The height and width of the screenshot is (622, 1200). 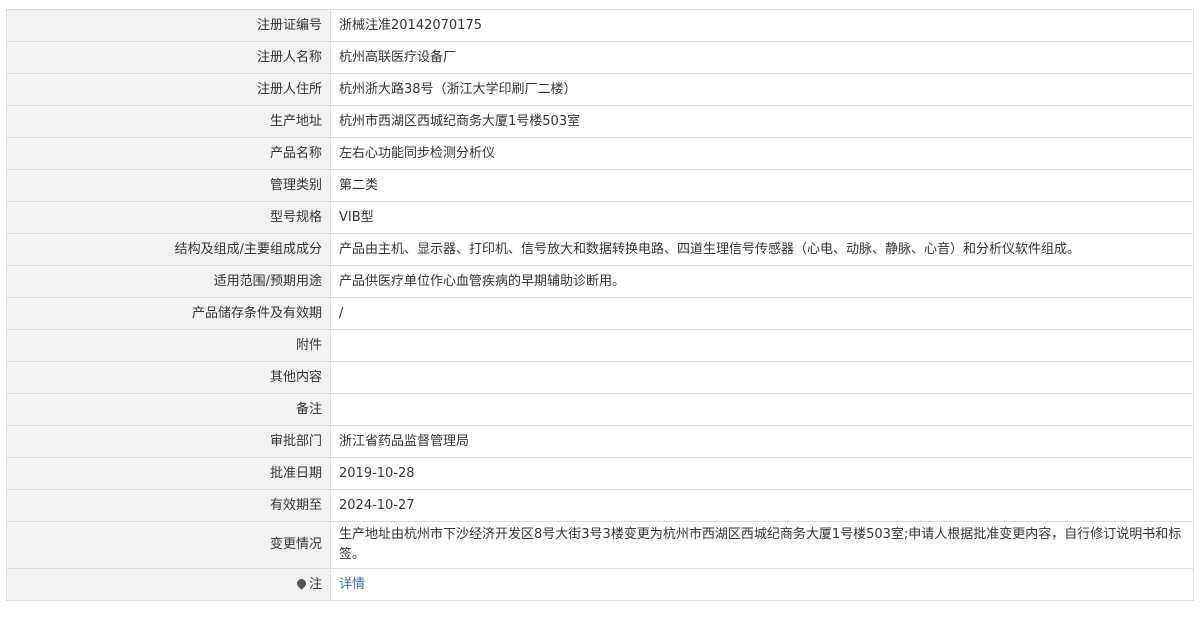 What do you see at coordinates (315, 584) in the screenshot?
I see `note-label: 注` at bounding box center [315, 584].